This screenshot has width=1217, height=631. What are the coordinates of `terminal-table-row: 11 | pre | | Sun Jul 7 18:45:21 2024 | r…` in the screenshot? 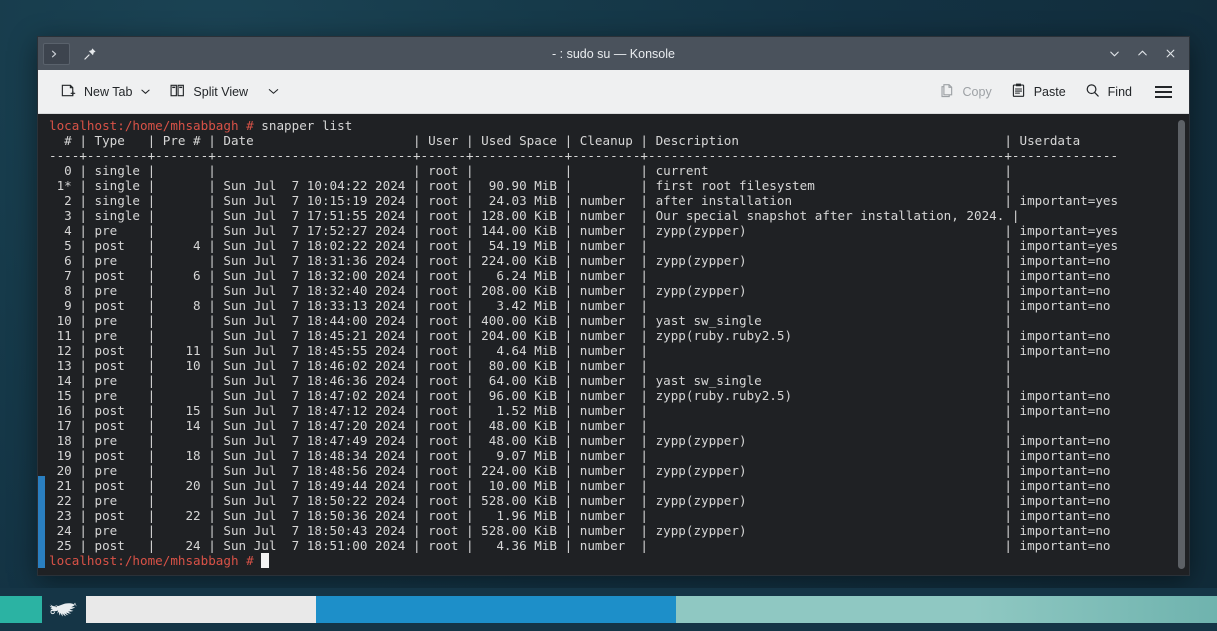 It's located at (580, 335).